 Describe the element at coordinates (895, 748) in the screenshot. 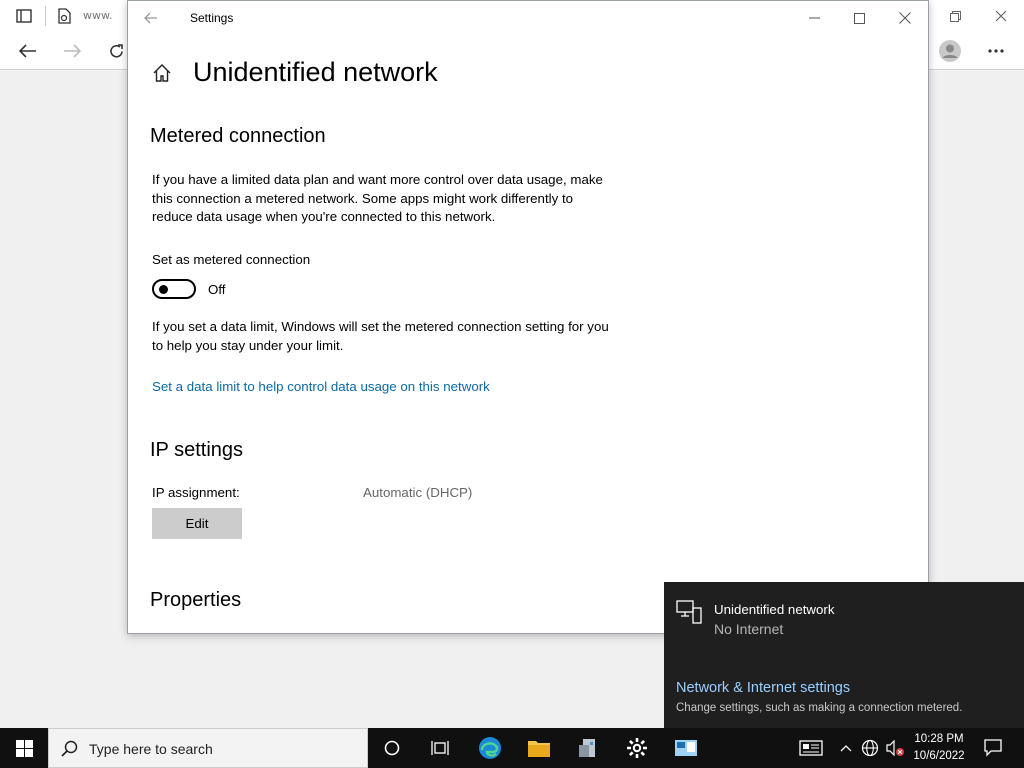

I see `volume-muted-icon` at that location.